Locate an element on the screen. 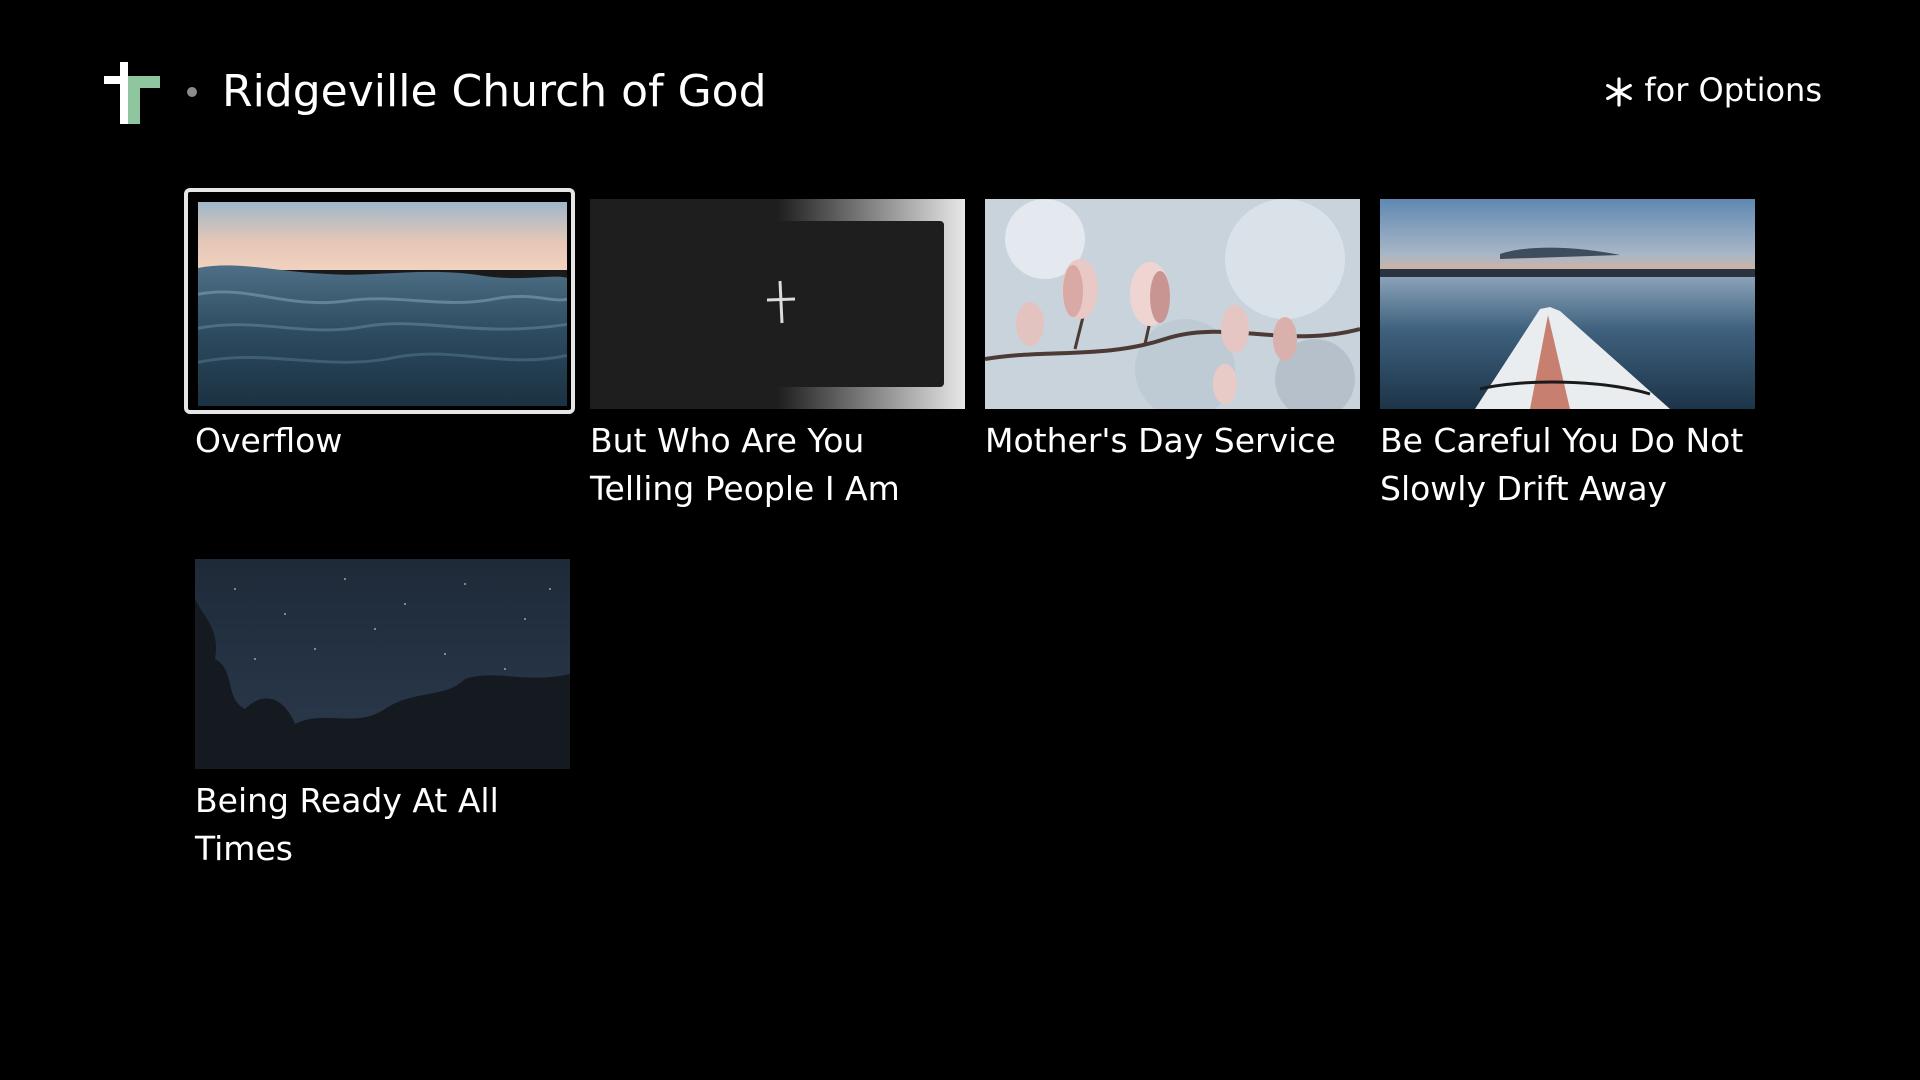  grid-tile-but-who-are-you: But Who Are You Telling People I Am is located at coordinates (777, 379).